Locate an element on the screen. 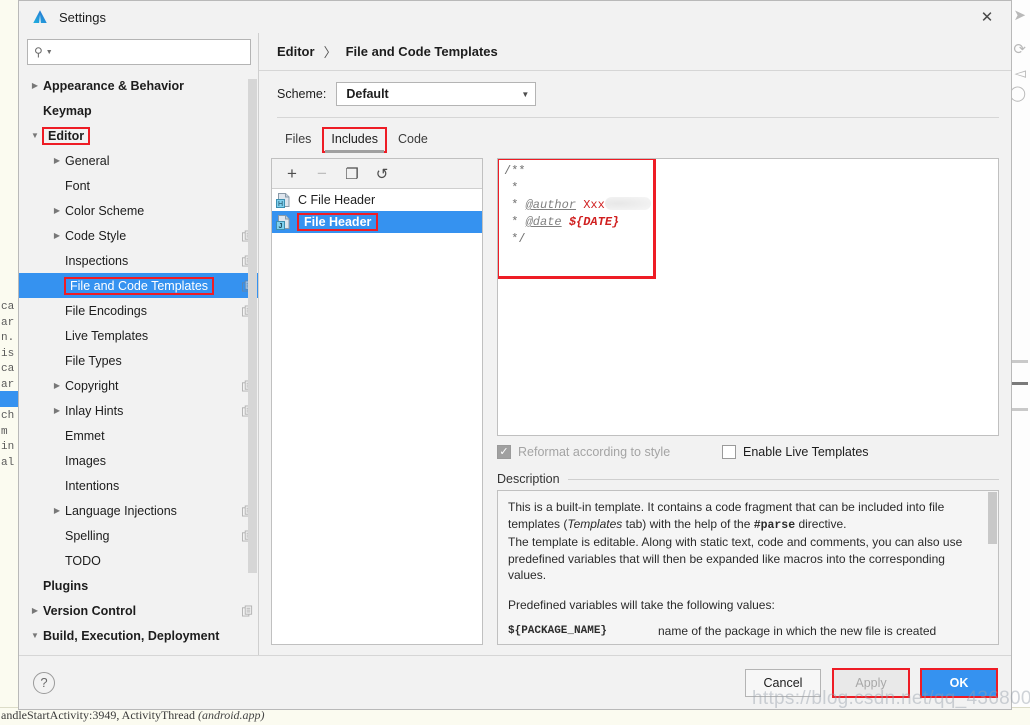 The height and width of the screenshot is (725, 1030). dialog-title: Settings is located at coordinates (82, 17).